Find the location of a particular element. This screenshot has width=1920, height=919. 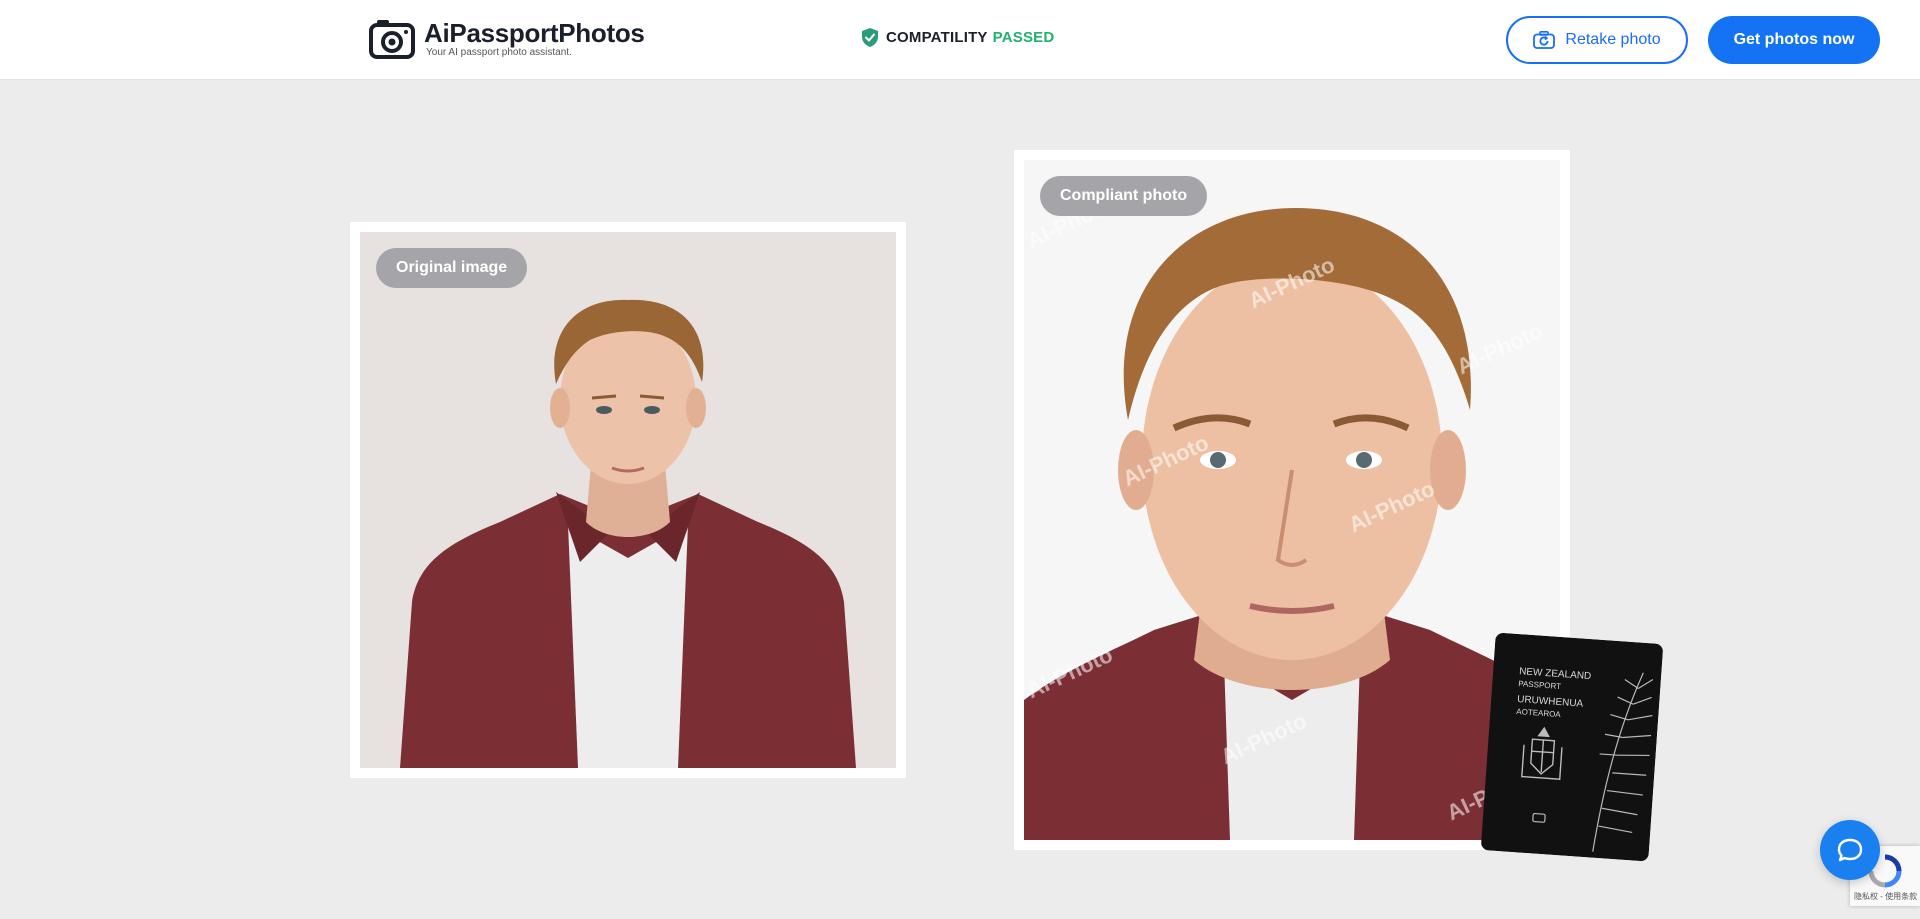

brand-subtitle: Your AI passport photo assistant. is located at coordinates (499, 52).